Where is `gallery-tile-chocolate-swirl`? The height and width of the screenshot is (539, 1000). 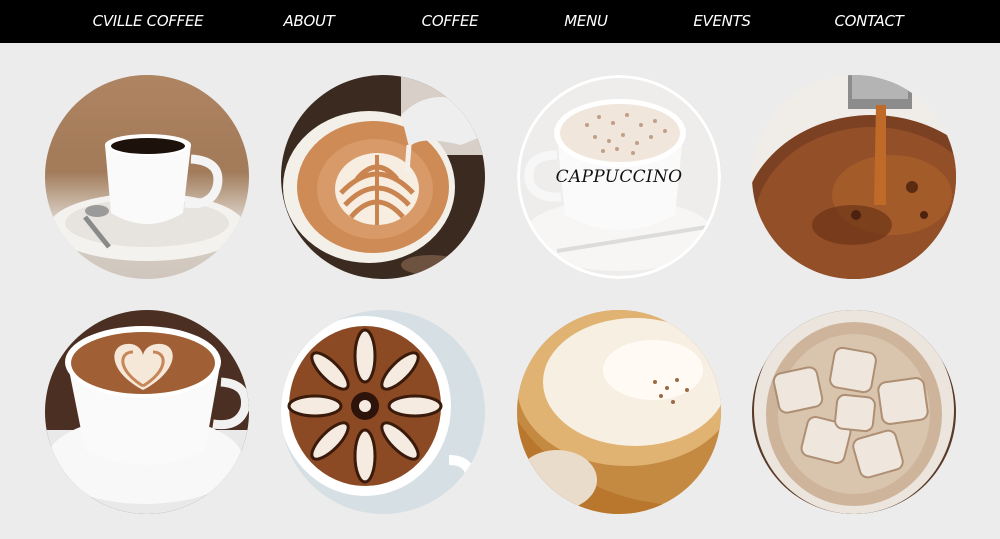 gallery-tile-chocolate-swirl is located at coordinates (383, 412).